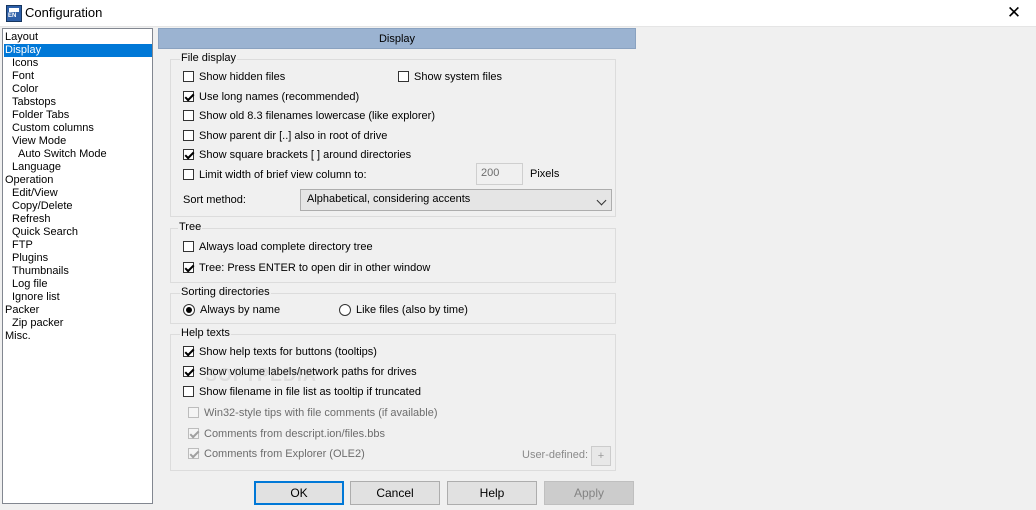 The height and width of the screenshot is (510, 1036). Describe the element at coordinates (395, 493) in the screenshot. I see `cancel-button: Cancel` at that location.